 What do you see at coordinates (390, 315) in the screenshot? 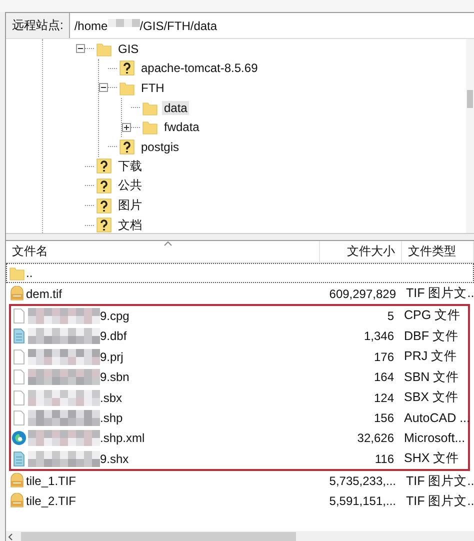
I see `file-size: 5` at bounding box center [390, 315].